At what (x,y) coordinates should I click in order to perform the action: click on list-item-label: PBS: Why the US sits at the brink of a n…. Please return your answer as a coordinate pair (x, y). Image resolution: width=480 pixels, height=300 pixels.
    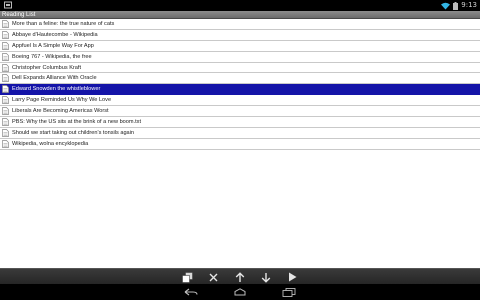
    Looking at the image, I should click on (77, 121).